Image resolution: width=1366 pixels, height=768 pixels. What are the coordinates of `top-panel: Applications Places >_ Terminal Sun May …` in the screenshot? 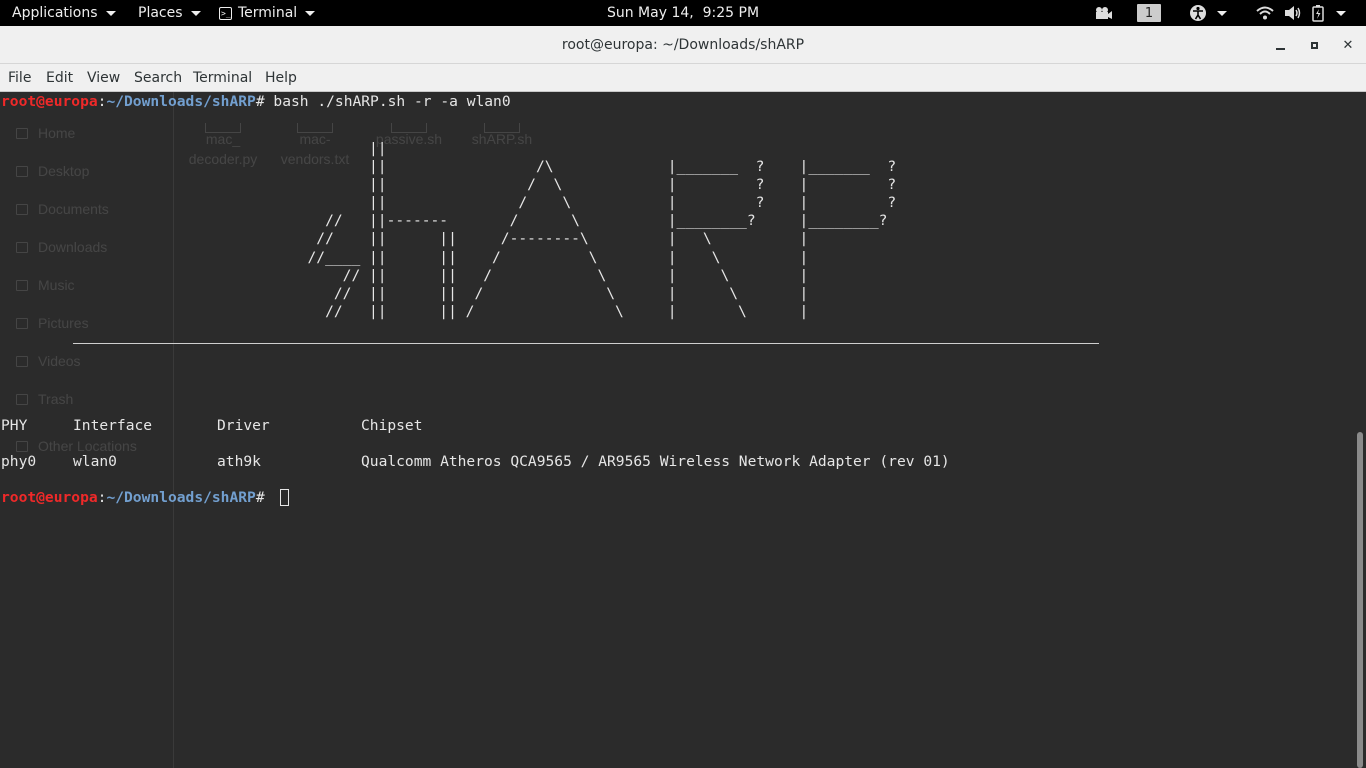 It's located at (683, 13).